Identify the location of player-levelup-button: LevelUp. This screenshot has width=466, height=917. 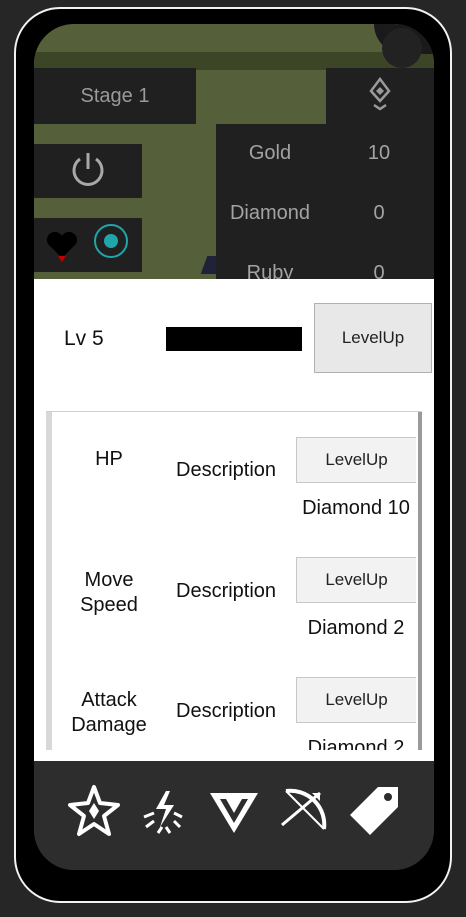
(373, 338).